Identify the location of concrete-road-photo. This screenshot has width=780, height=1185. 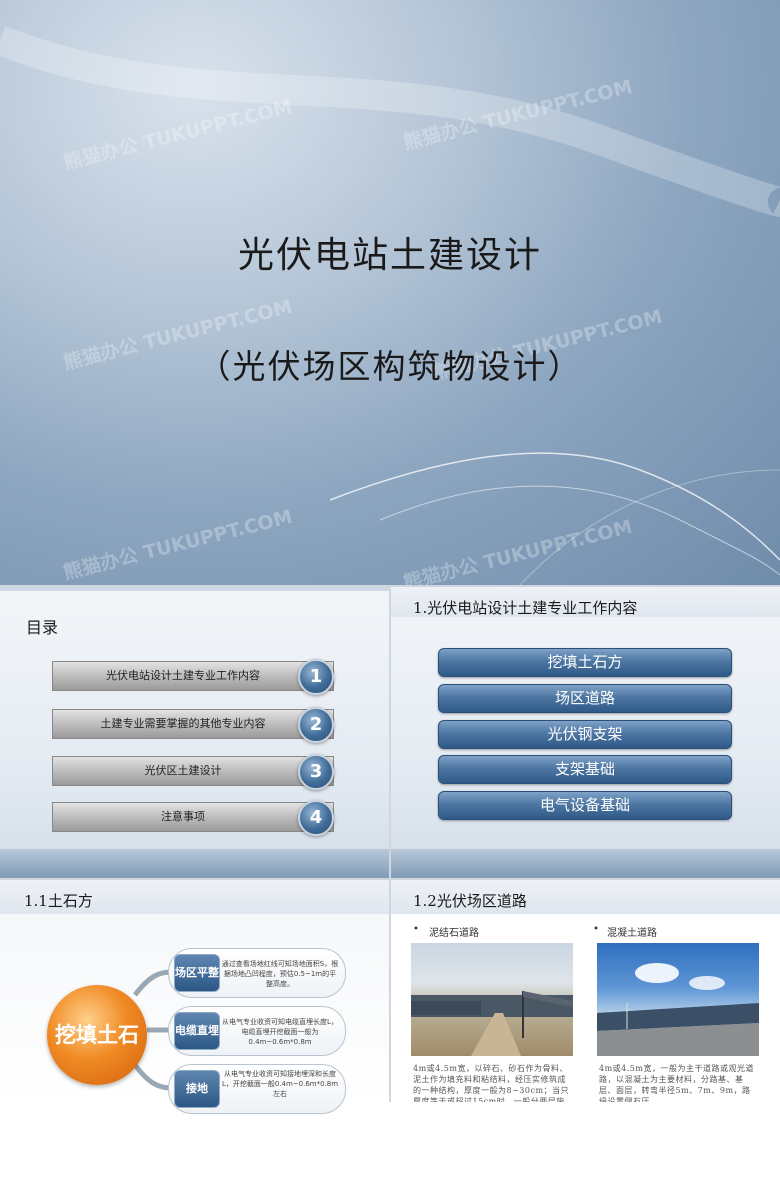
(678, 999).